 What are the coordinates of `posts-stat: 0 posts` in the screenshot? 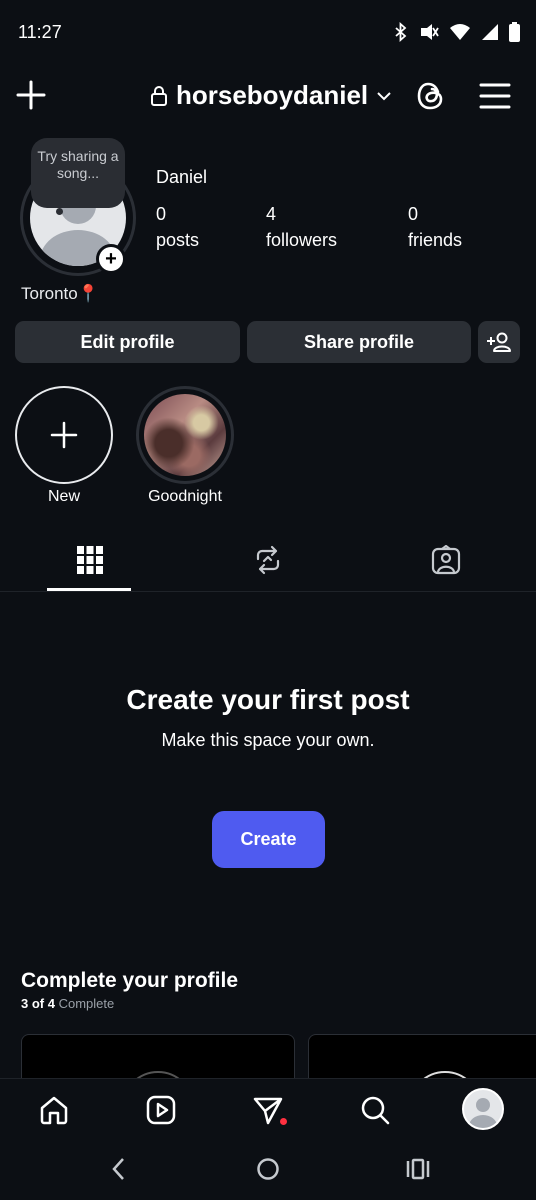 It's located at (177, 227).